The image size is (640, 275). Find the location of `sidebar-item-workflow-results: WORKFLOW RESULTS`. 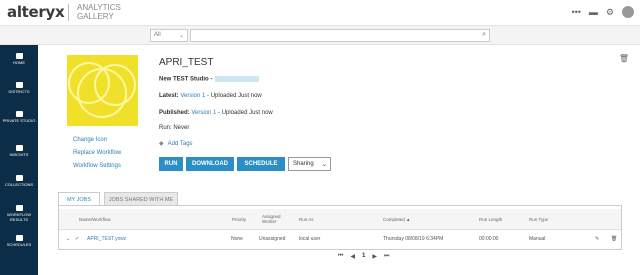

sidebar-item-workflow-results: WORKFLOW RESULTS is located at coordinates (19, 213).